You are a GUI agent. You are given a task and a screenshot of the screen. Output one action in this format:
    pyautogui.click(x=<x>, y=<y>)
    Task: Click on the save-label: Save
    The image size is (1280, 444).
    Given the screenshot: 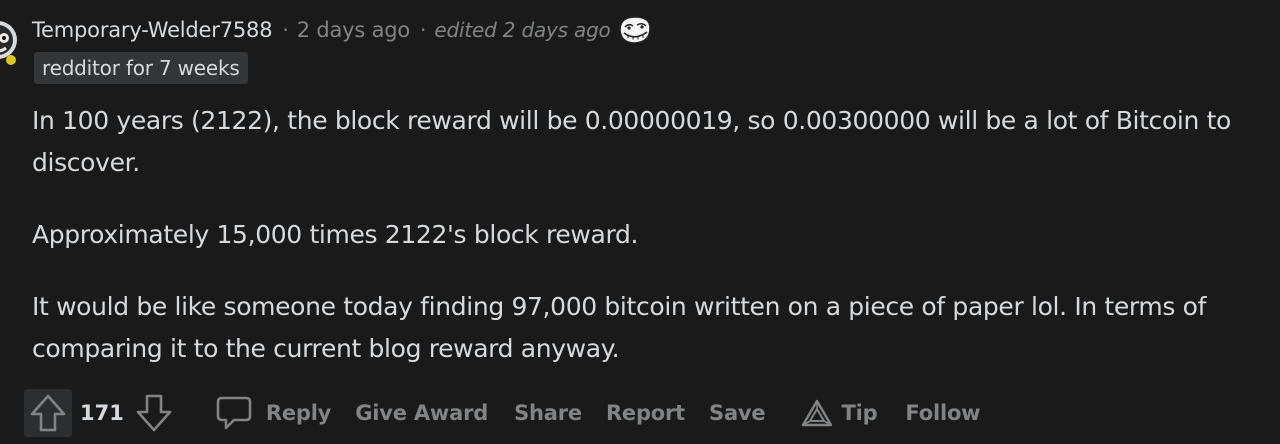 What is the action you would take?
    pyautogui.click(x=737, y=413)
    